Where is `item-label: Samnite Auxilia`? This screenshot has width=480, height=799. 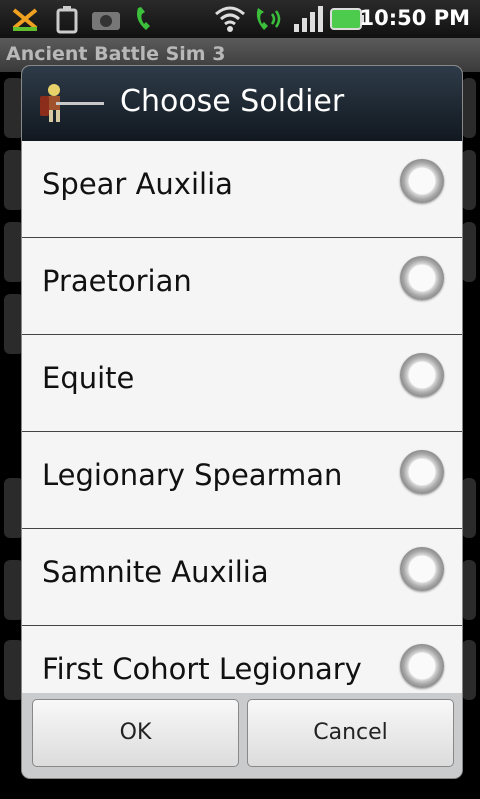
item-label: Samnite Auxilia is located at coordinates (155, 572).